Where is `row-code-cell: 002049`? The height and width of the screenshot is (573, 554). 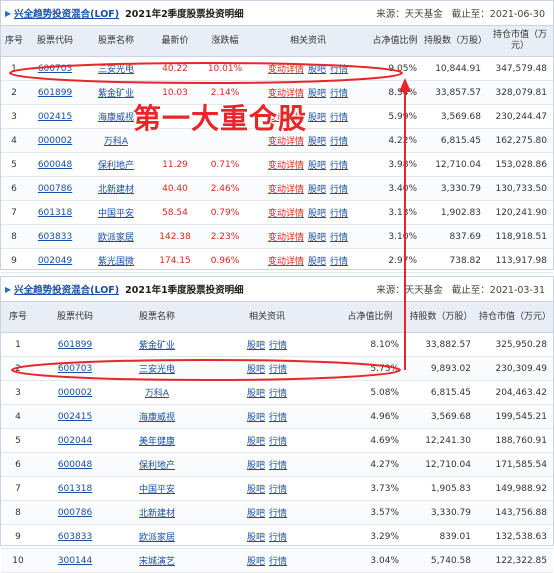
row-code-cell: 002049 is located at coordinates (55, 260).